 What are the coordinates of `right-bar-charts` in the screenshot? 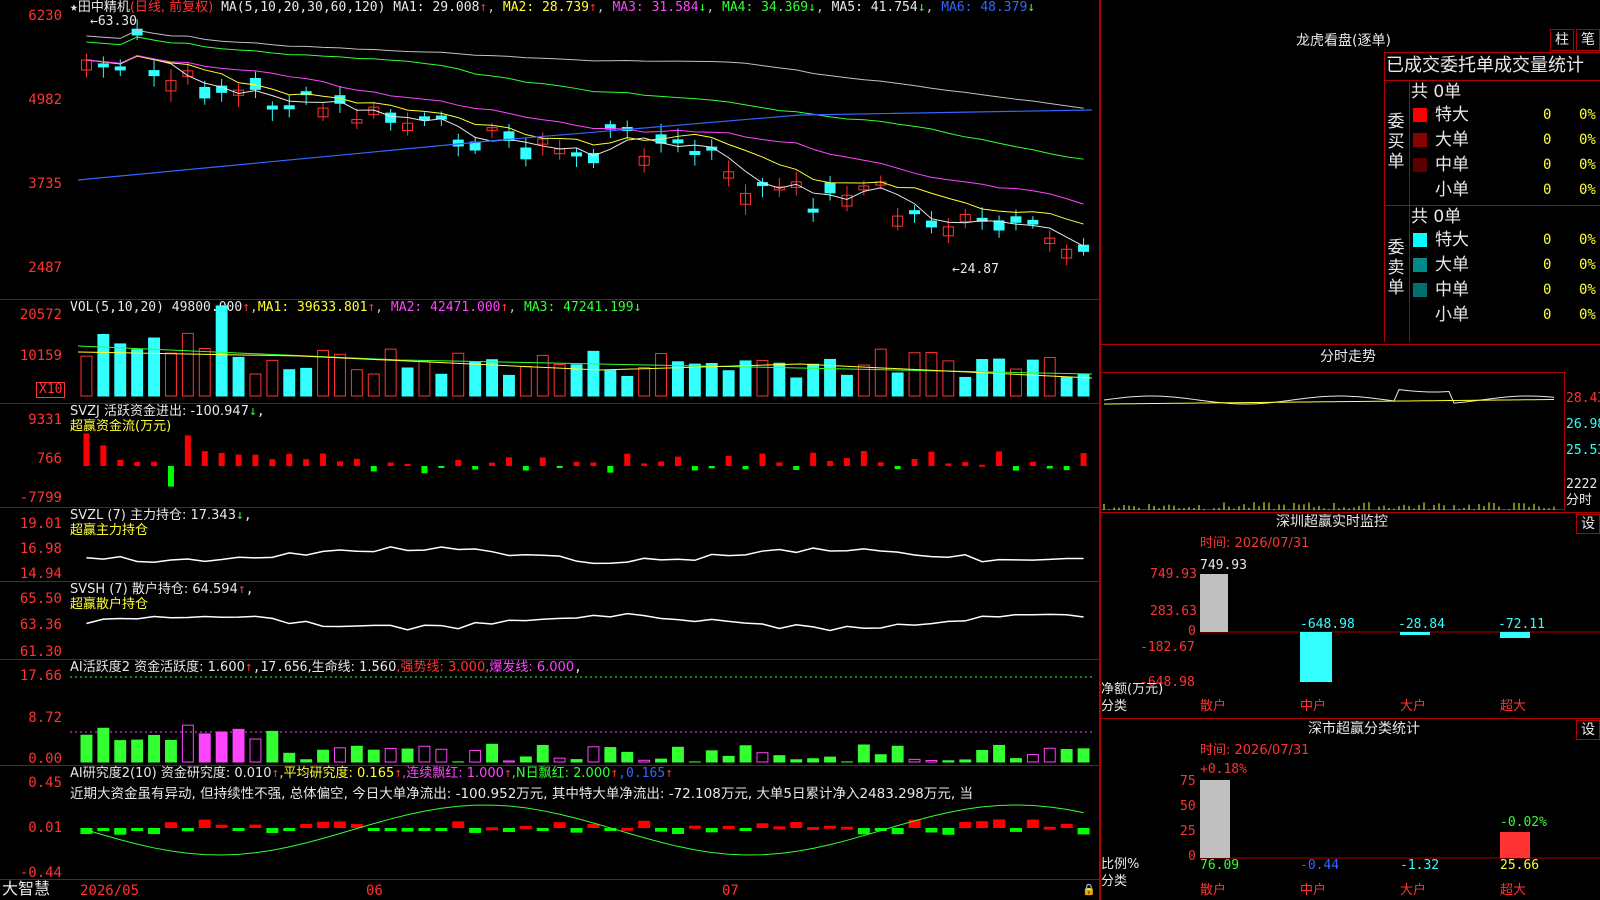 It's located at (1400, 716).